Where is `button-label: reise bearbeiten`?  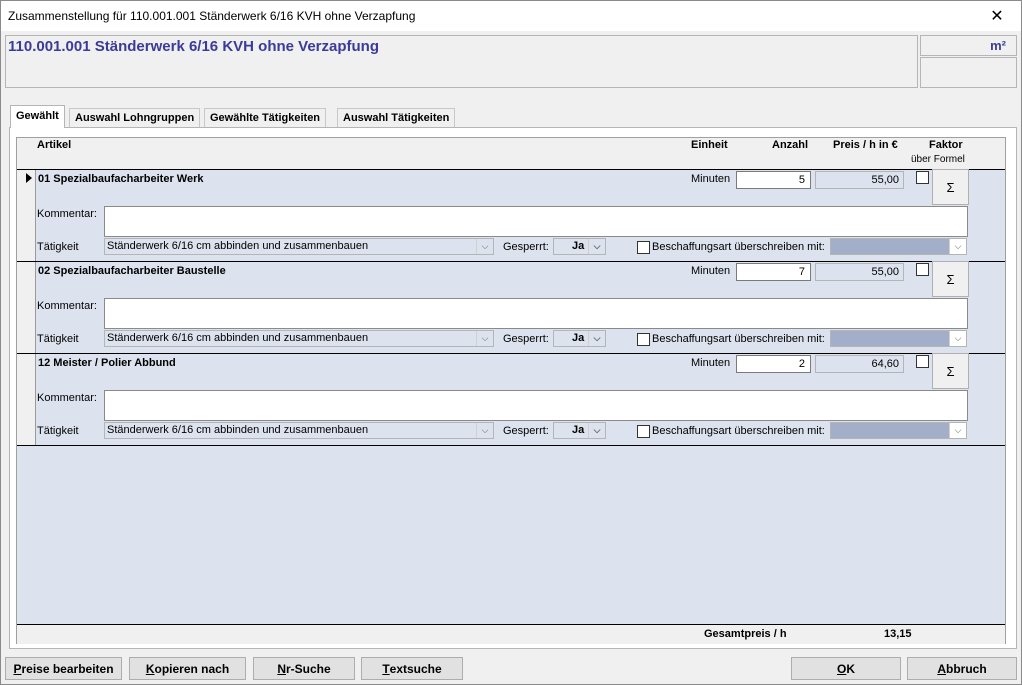 button-label: reise bearbeiten is located at coordinates (67, 668).